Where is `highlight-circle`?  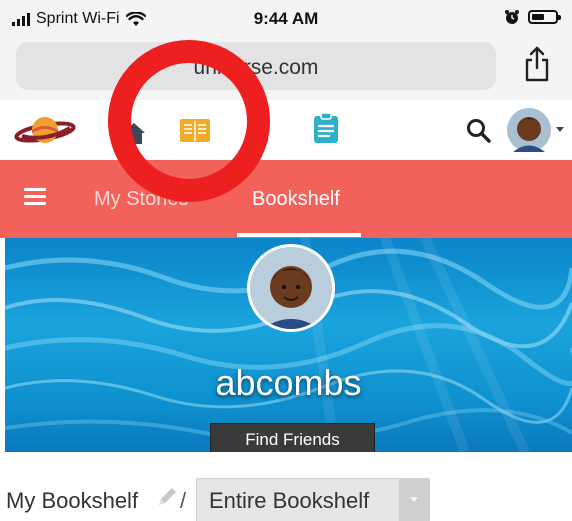 highlight-circle is located at coordinates (189, 121).